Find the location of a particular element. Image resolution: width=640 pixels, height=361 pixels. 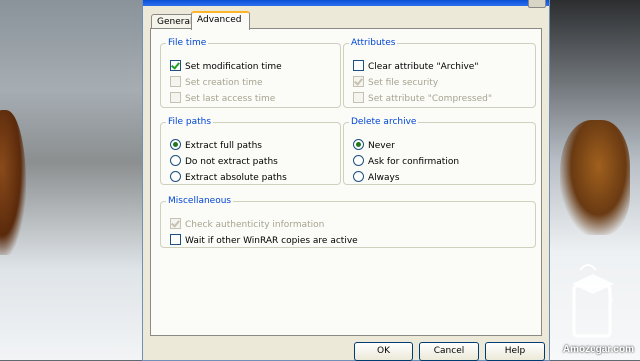

wait-other-copies-option: Wait if other WinRAR copies are active is located at coordinates (264, 241).